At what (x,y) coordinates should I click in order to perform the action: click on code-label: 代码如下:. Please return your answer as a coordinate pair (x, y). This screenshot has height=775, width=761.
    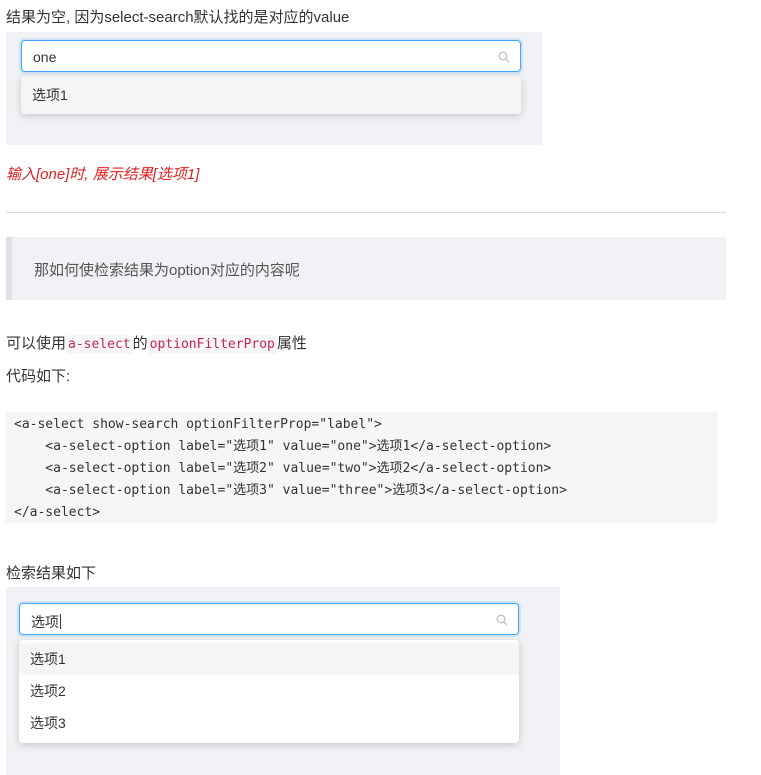
    Looking at the image, I should click on (38, 376).